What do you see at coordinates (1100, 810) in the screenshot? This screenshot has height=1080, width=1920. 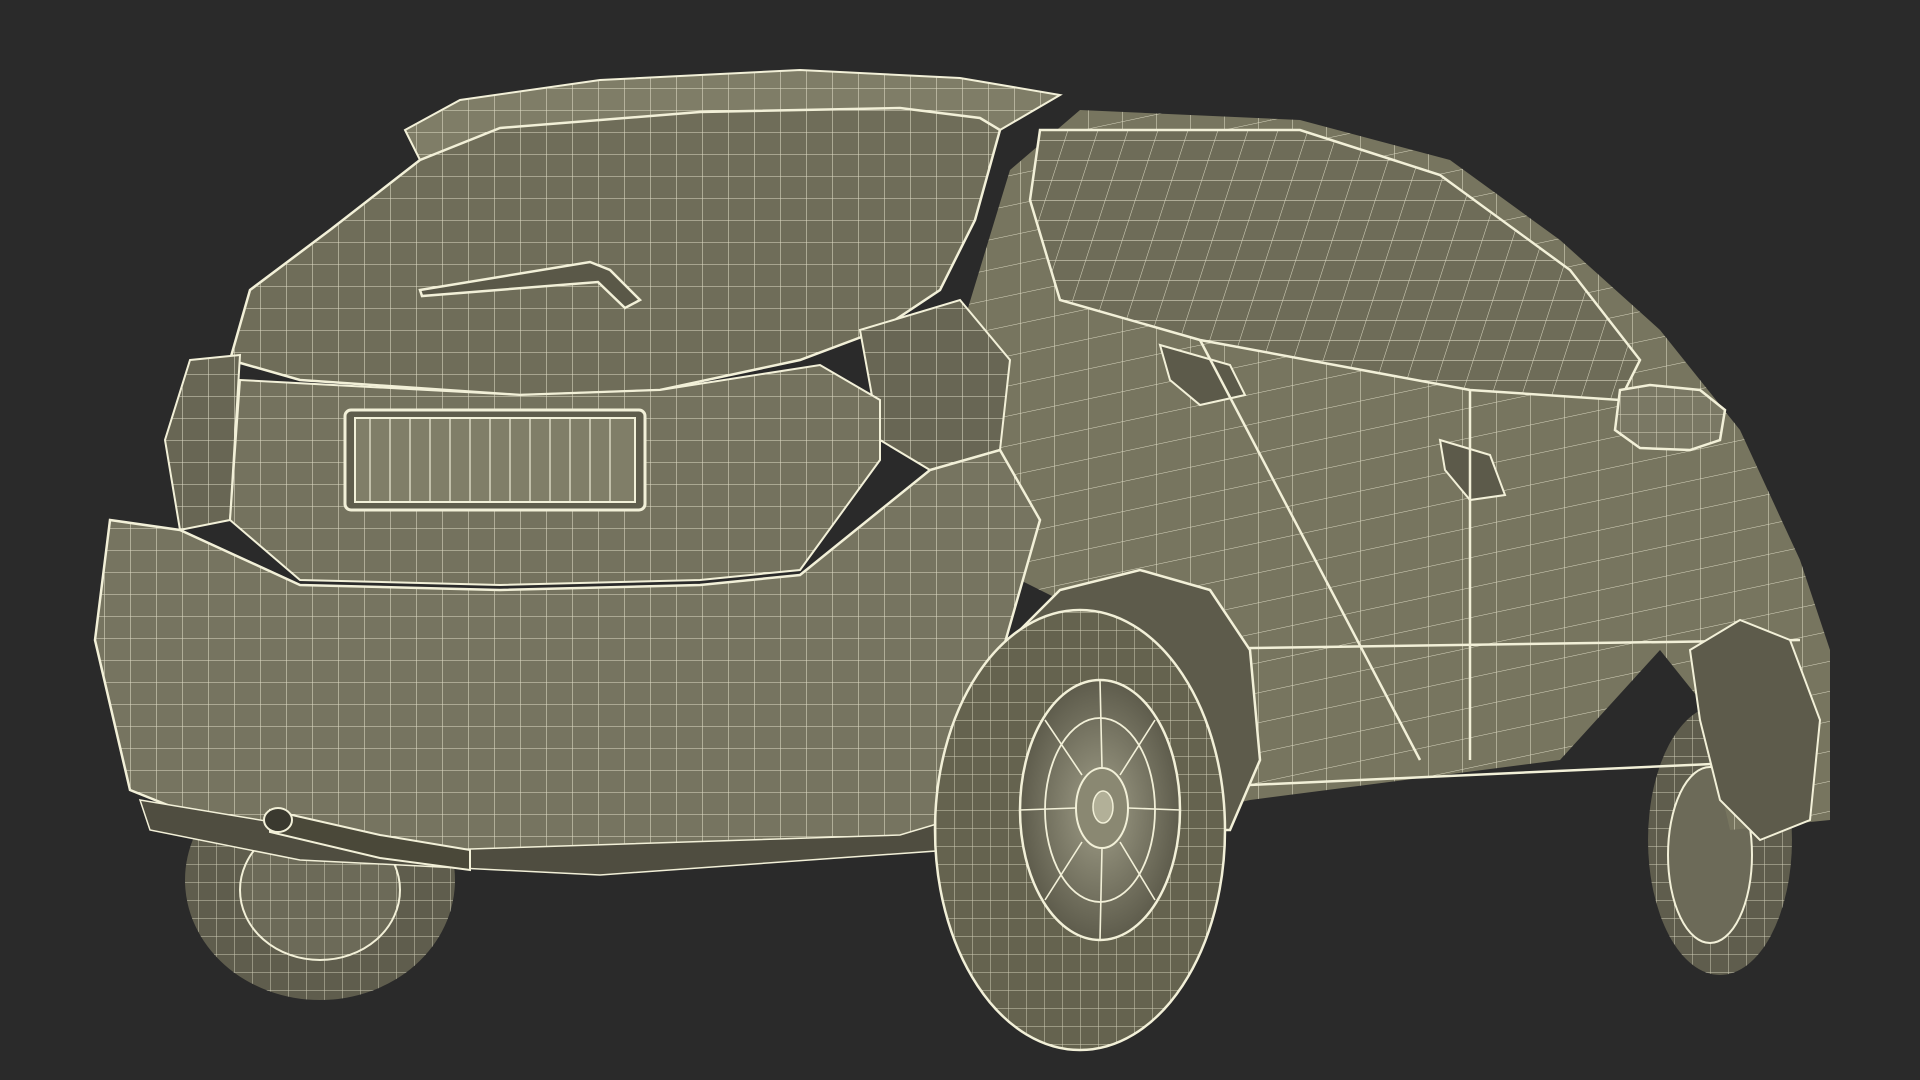 I see `rear-right-rim` at bounding box center [1100, 810].